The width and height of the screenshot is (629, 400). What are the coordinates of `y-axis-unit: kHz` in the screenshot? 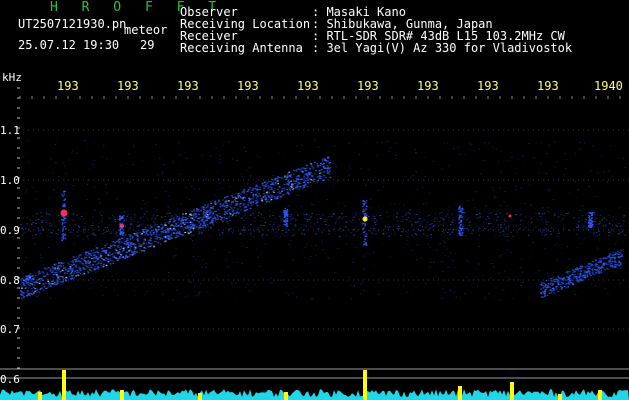 It's located at (12, 77).